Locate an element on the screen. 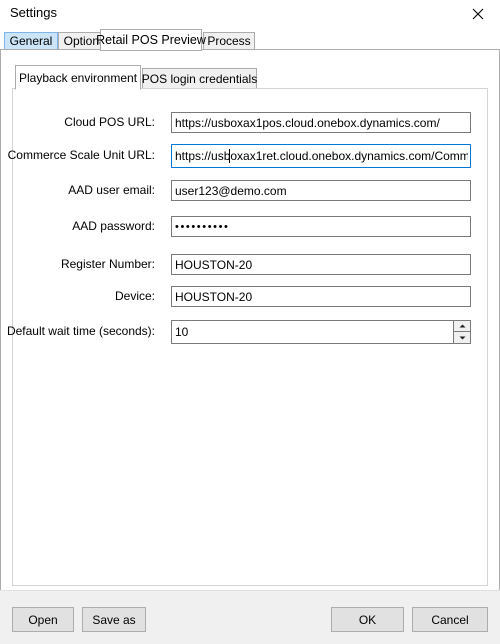 The image size is (500, 644). close-button is located at coordinates (477, 14).